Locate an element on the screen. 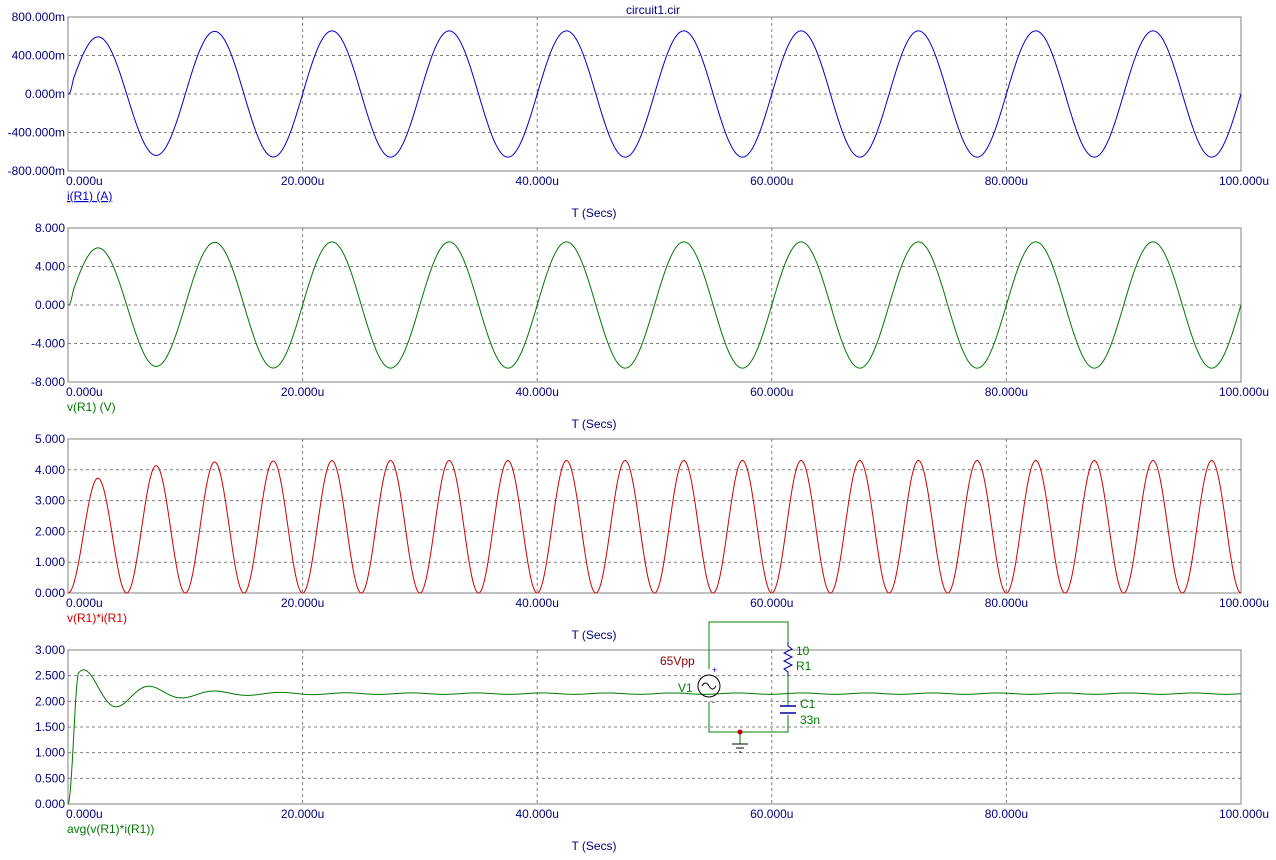 The height and width of the screenshot is (860, 1276). y-tick-label: -800.000m is located at coordinates (36, 171).